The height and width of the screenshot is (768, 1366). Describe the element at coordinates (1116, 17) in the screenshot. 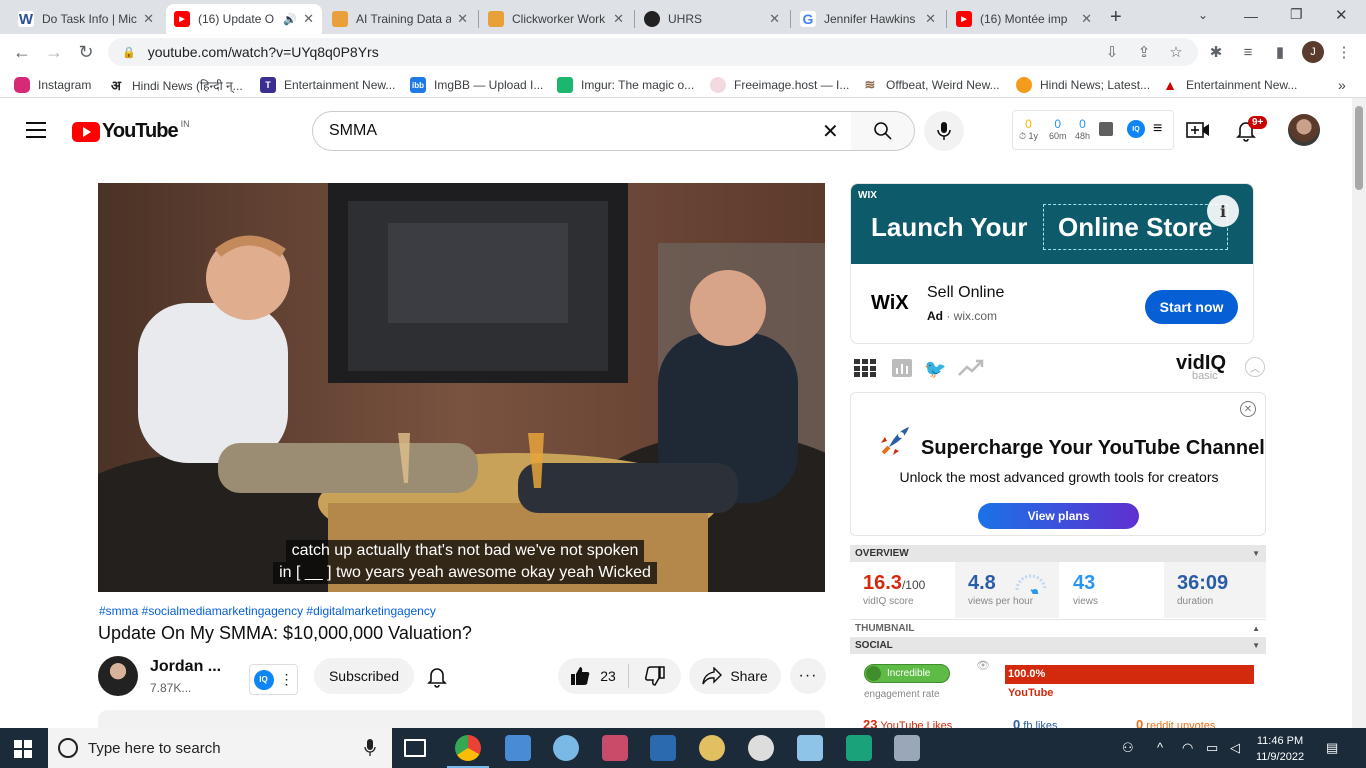

I see `new-tab-button: +` at that location.